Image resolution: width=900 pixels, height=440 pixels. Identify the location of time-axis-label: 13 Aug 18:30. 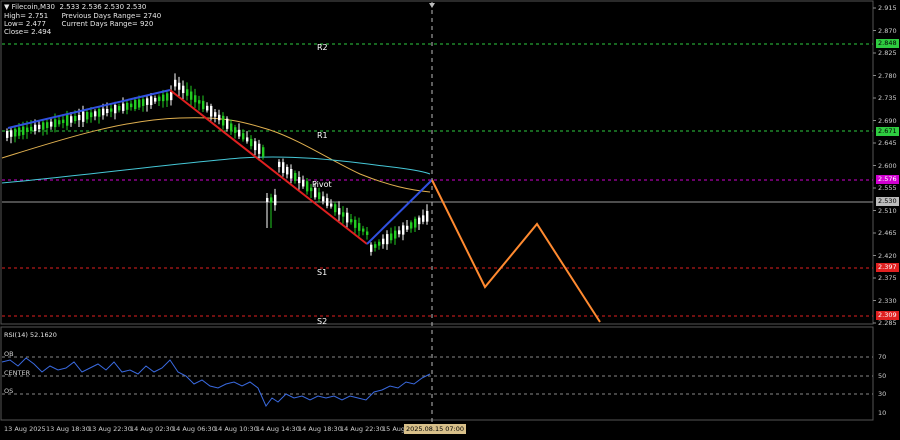
(68, 429).